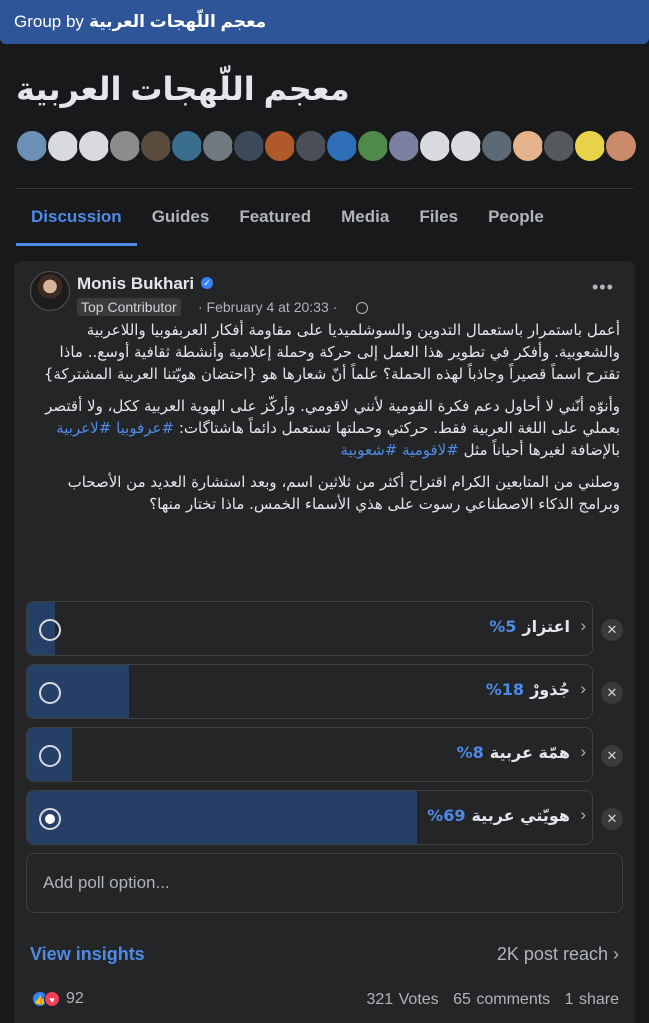  I want to click on post-paragraph-text: بالإضافة لغيرها أحياناً مثل, so click(541, 450).